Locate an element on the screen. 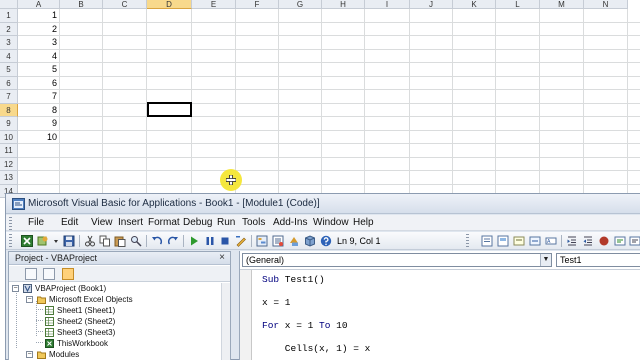  project-explorer-icon is located at coordinates (262, 241).